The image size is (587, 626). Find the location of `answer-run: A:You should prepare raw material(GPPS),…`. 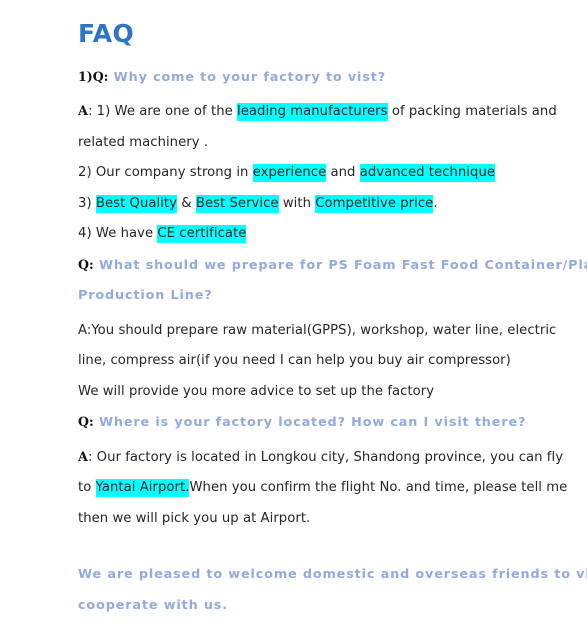

answer-run: A:You should prepare raw material(GPPS),… is located at coordinates (317, 330).